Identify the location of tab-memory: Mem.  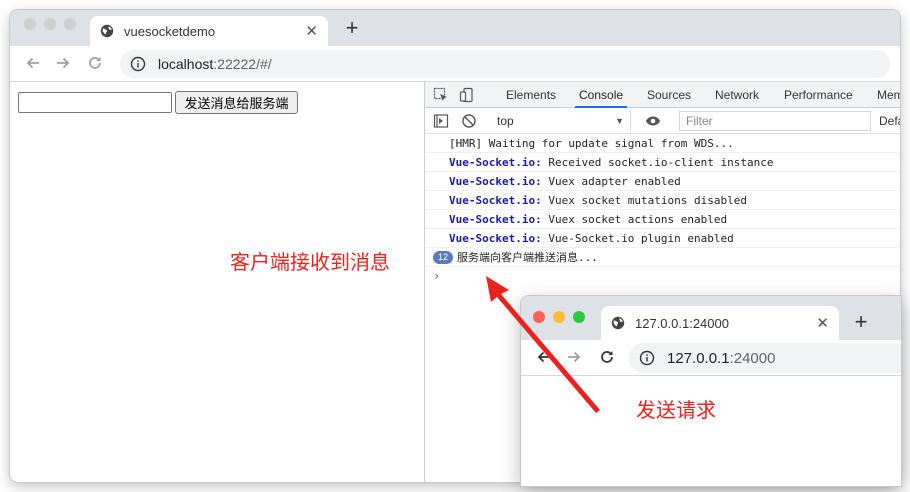
(886, 95).